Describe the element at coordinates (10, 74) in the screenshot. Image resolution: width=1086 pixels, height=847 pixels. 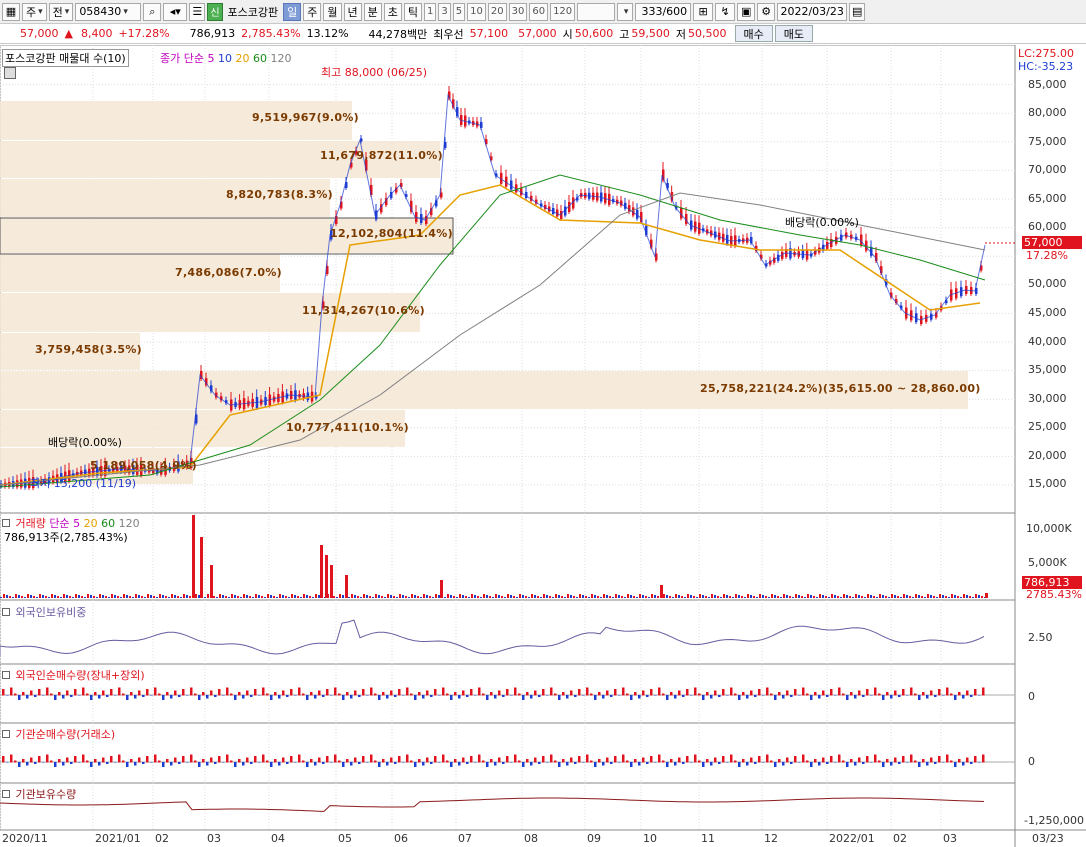
I see `chart-settings-icon` at that location.